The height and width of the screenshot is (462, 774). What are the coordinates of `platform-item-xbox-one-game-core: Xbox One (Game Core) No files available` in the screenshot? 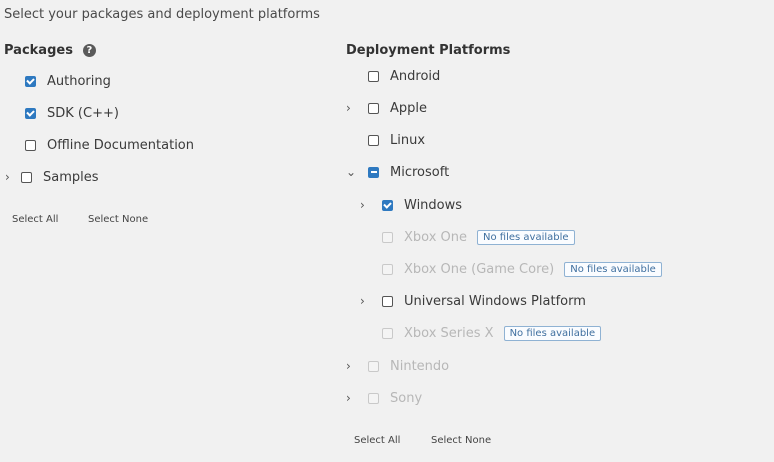 It's located at (522, 269).